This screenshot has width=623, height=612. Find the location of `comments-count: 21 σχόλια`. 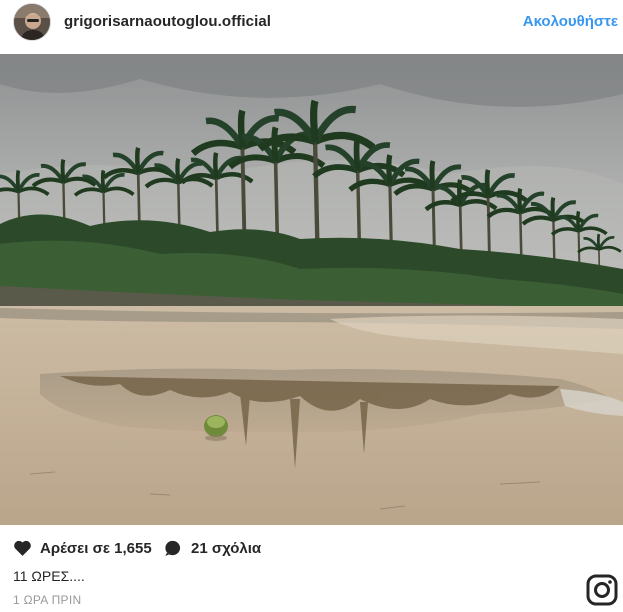

comments-count: 21 σχόλια is located at coordinates (226, 548).